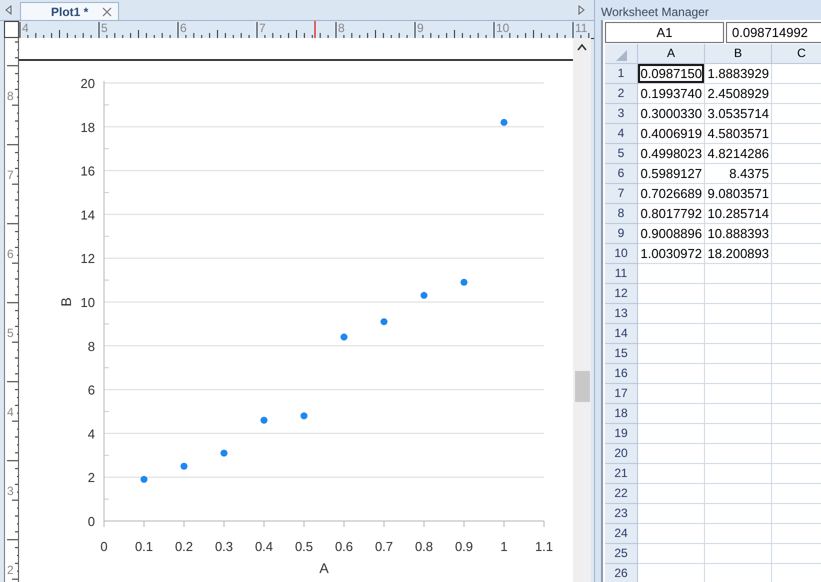 The image size is (821, 582). I want to click on axis-tick-label: 0.2, so click(184, 546).